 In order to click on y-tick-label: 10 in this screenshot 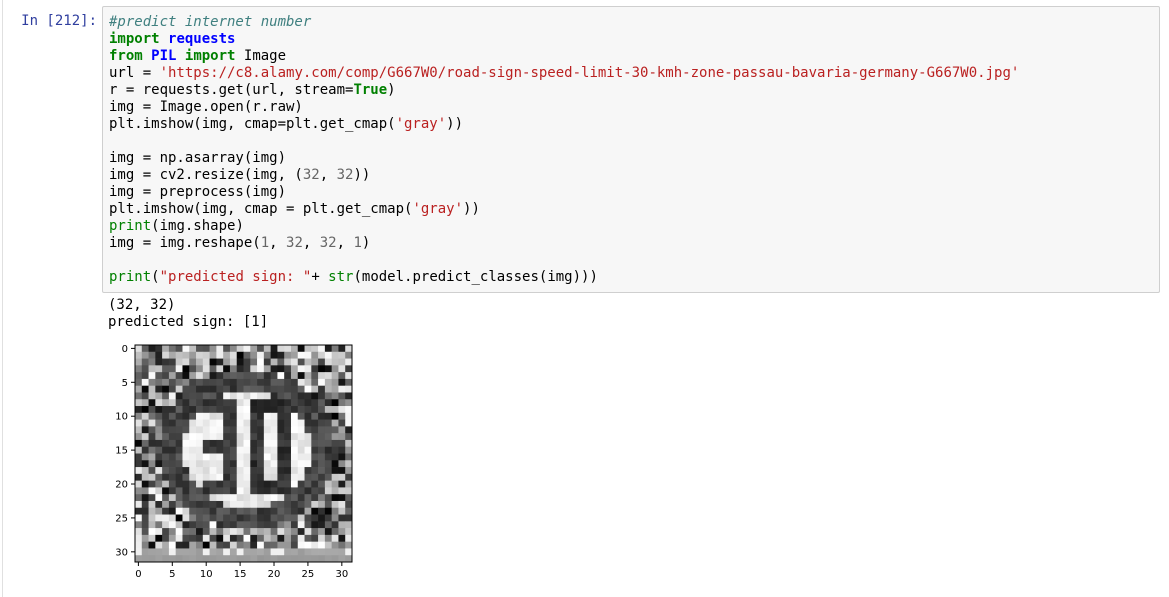, I will do `click(121, 417)`.